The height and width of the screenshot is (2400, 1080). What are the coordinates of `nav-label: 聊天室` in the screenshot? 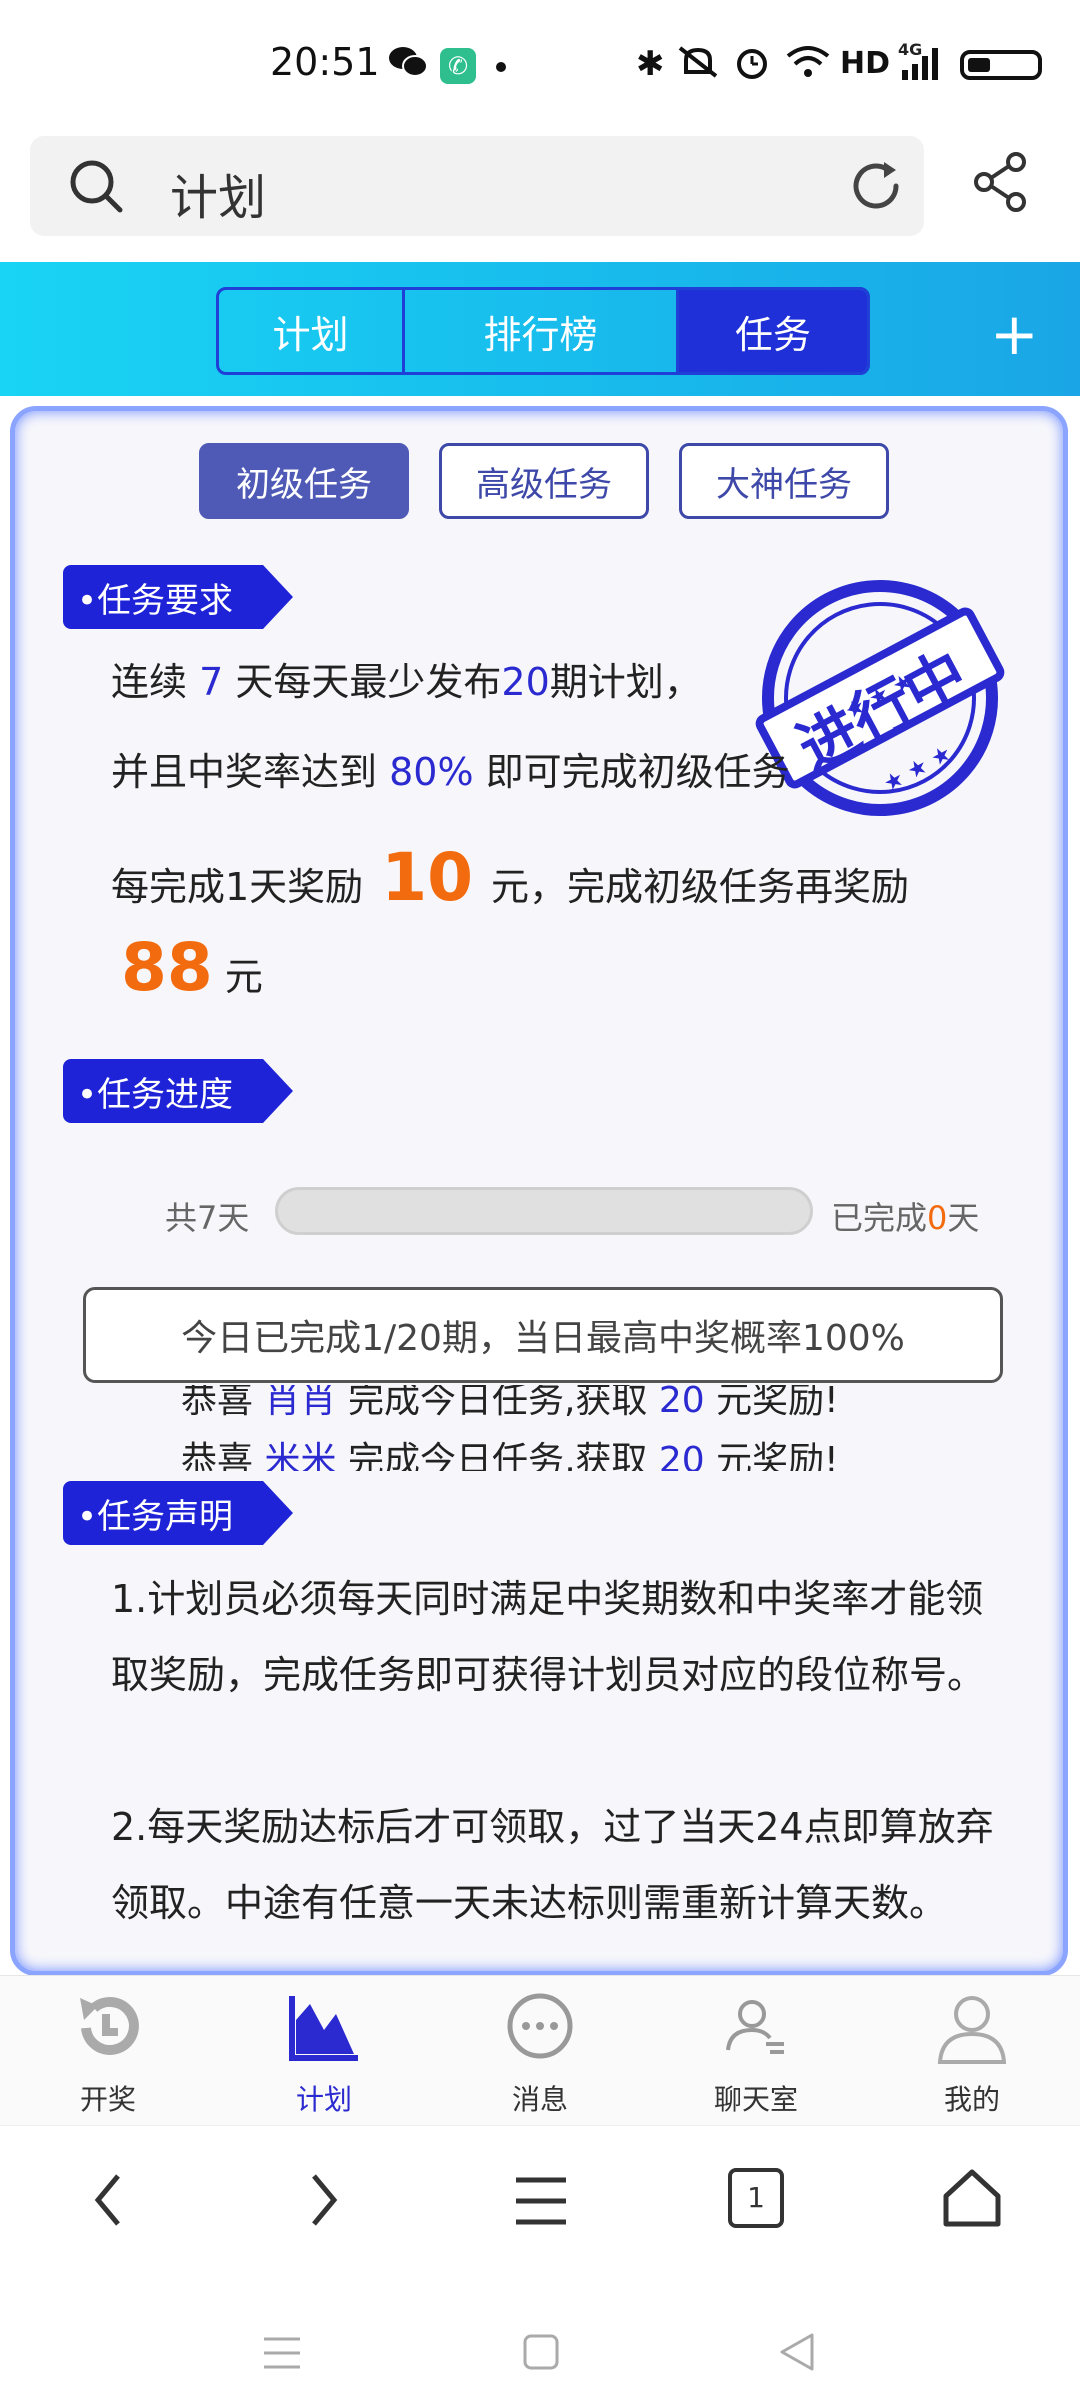 It's located at (755, 2099).